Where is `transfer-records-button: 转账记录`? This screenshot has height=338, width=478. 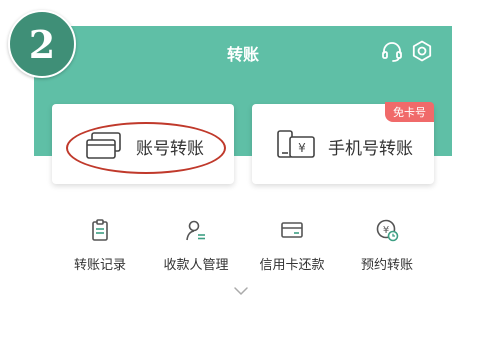
transfer-records-button: 转账记录 is located at coordinates (100, 248).